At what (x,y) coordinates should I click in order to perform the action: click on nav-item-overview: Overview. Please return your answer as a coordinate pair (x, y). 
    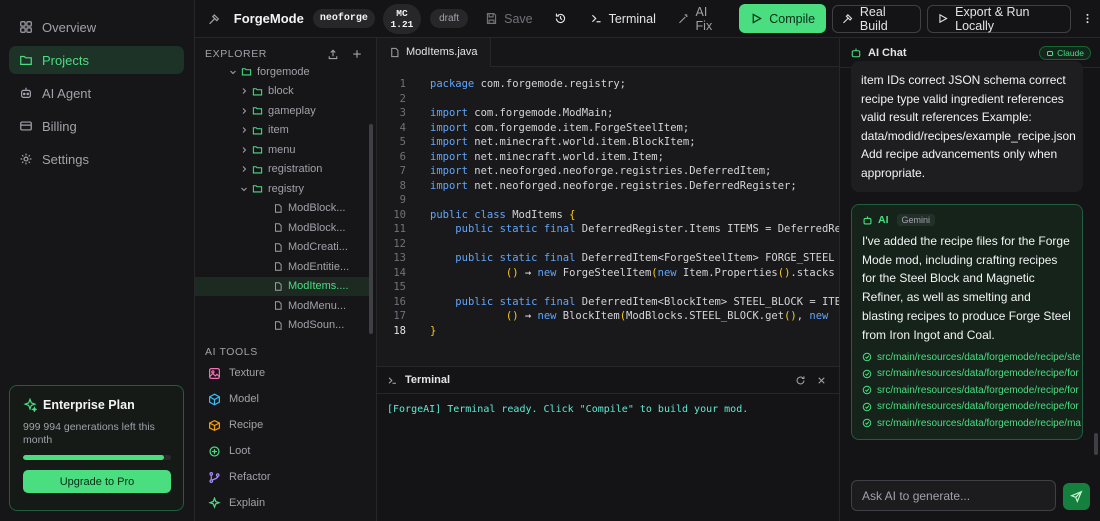
    Looking at the image, I should click on (96, 27).